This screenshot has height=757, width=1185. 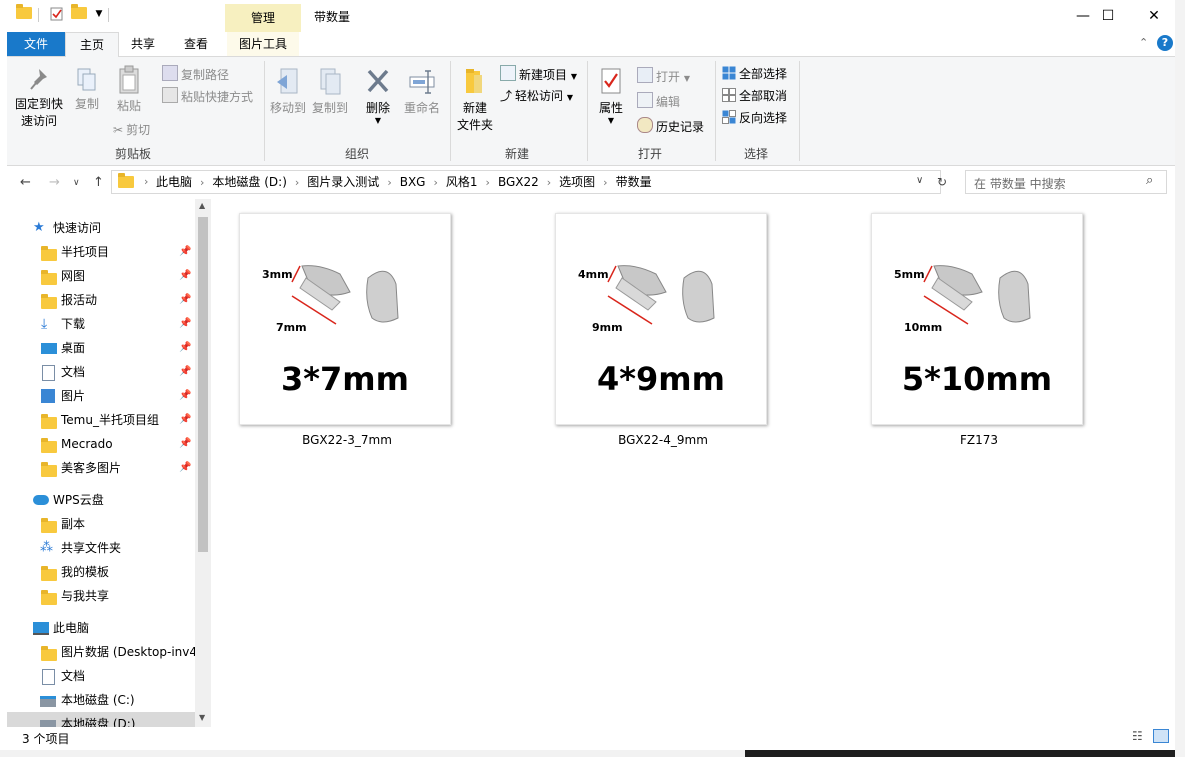 I want to click on crumb-folder: BXG, so click(x=413, y=182).